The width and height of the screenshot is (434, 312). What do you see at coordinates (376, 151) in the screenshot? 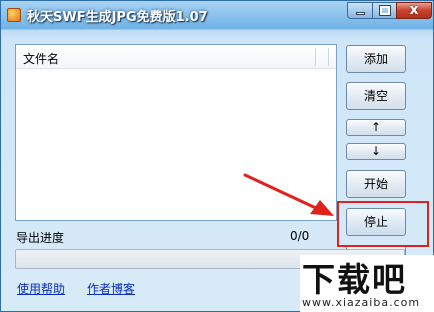
I see `move-down-button: ↓` at bounding box center [376, 151].